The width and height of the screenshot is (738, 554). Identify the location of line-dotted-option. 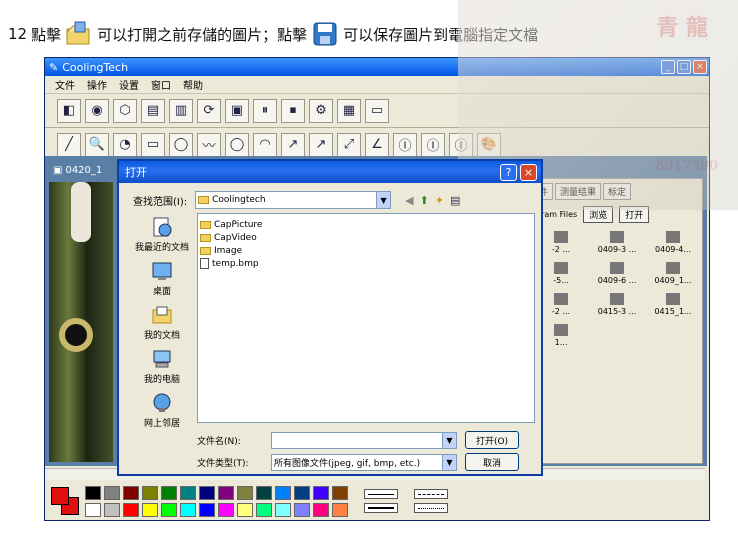
(431, 508).